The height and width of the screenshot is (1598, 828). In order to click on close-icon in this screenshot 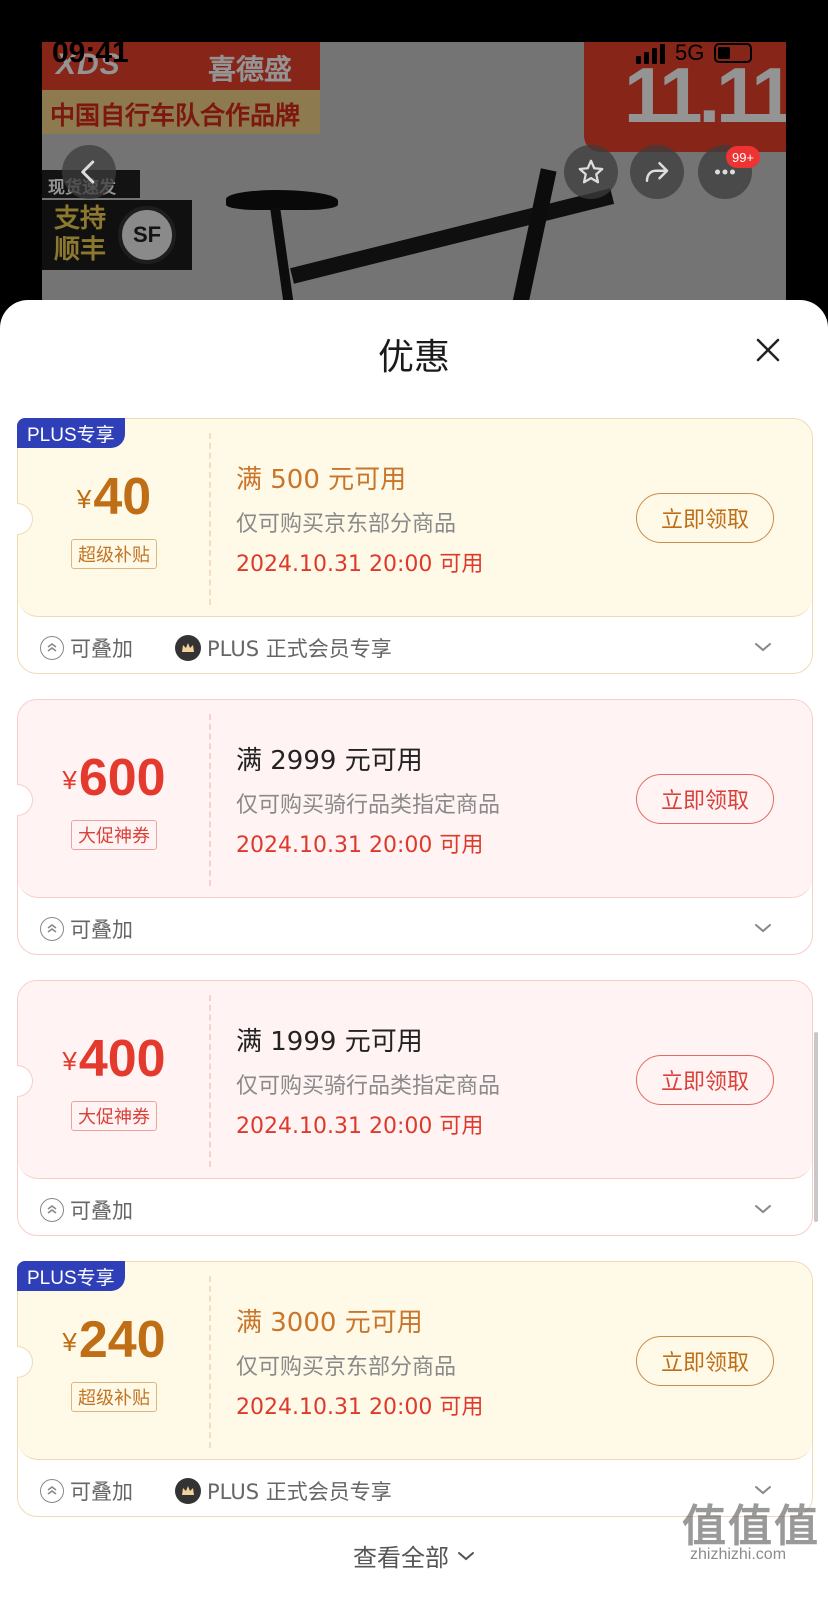, I will do `click(768, 350)`.